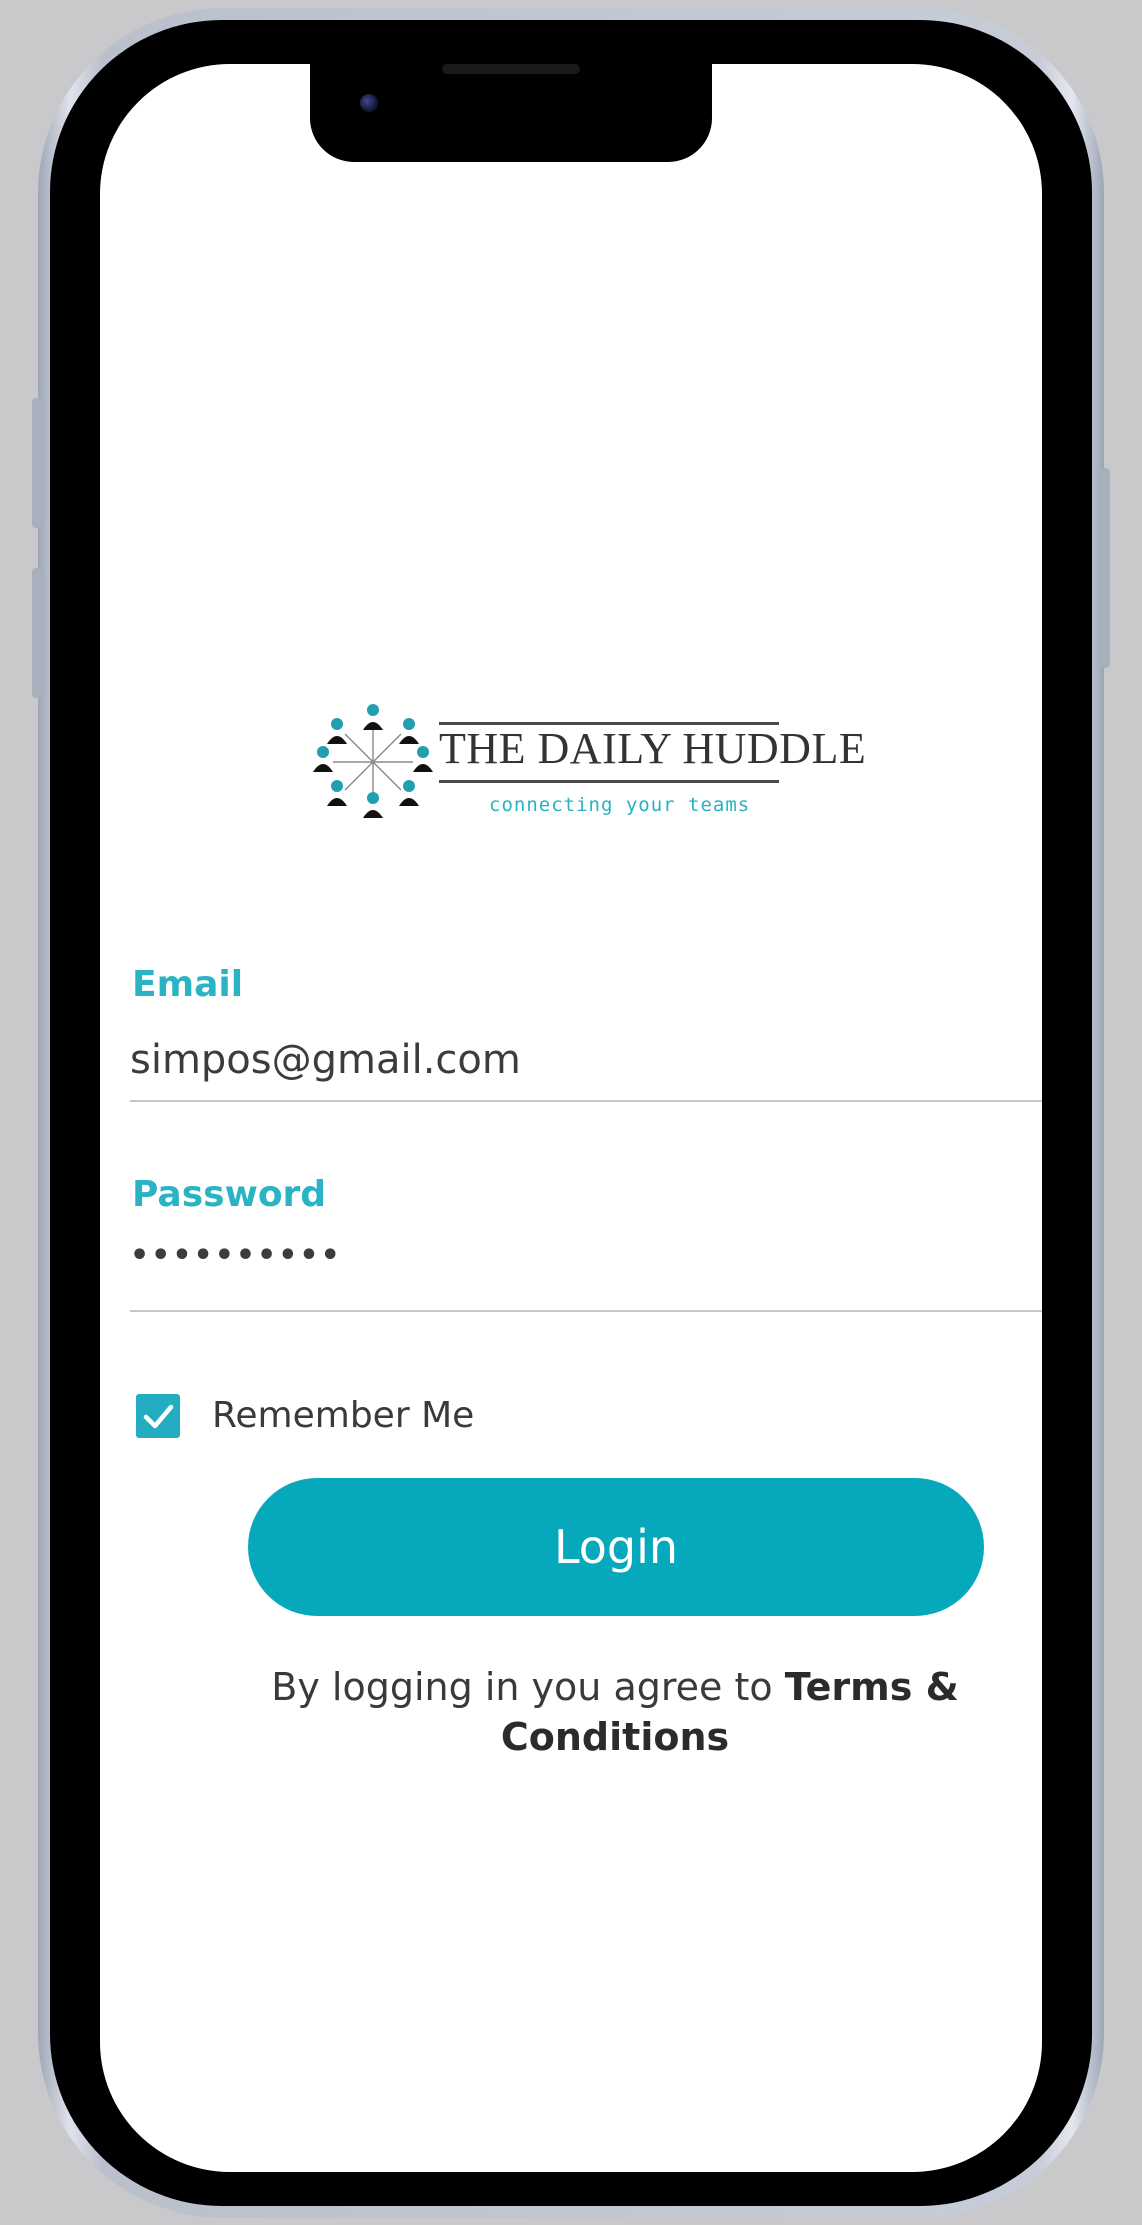  Describe the element at coordinates (586, 1255) in the screenshot. I see `password-field: ••••••••••` at that location.